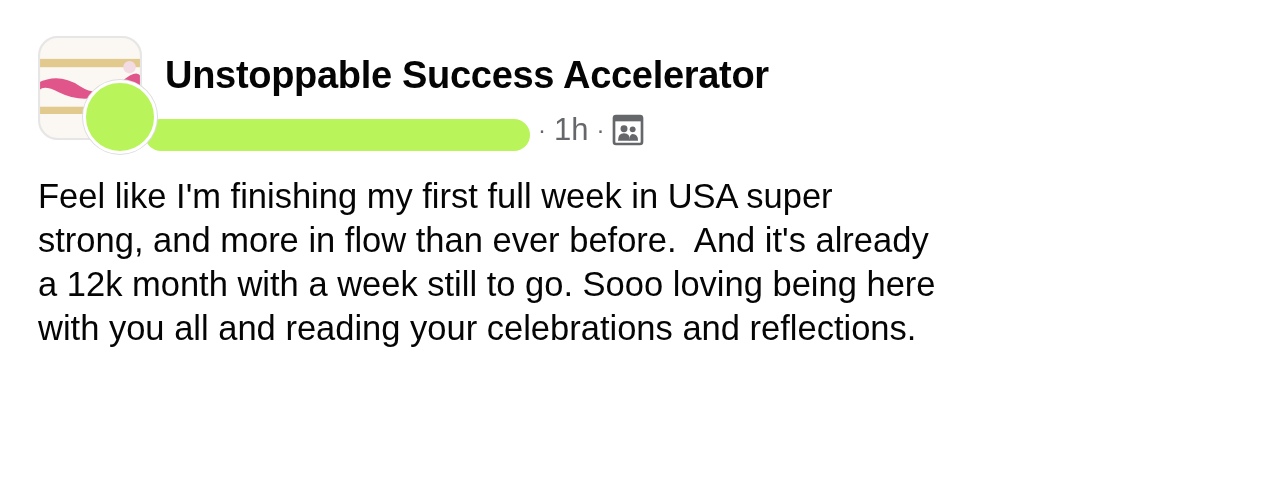 The width and height of the screenshot is (1284, 477). Describe the element at coordinates (467, 75) in the screenshot. I see `group-name: Unstoppable Success Accelerator` at that location.